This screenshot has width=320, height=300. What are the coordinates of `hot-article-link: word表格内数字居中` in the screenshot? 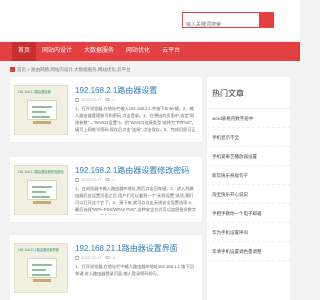 It's located at (248, 118).